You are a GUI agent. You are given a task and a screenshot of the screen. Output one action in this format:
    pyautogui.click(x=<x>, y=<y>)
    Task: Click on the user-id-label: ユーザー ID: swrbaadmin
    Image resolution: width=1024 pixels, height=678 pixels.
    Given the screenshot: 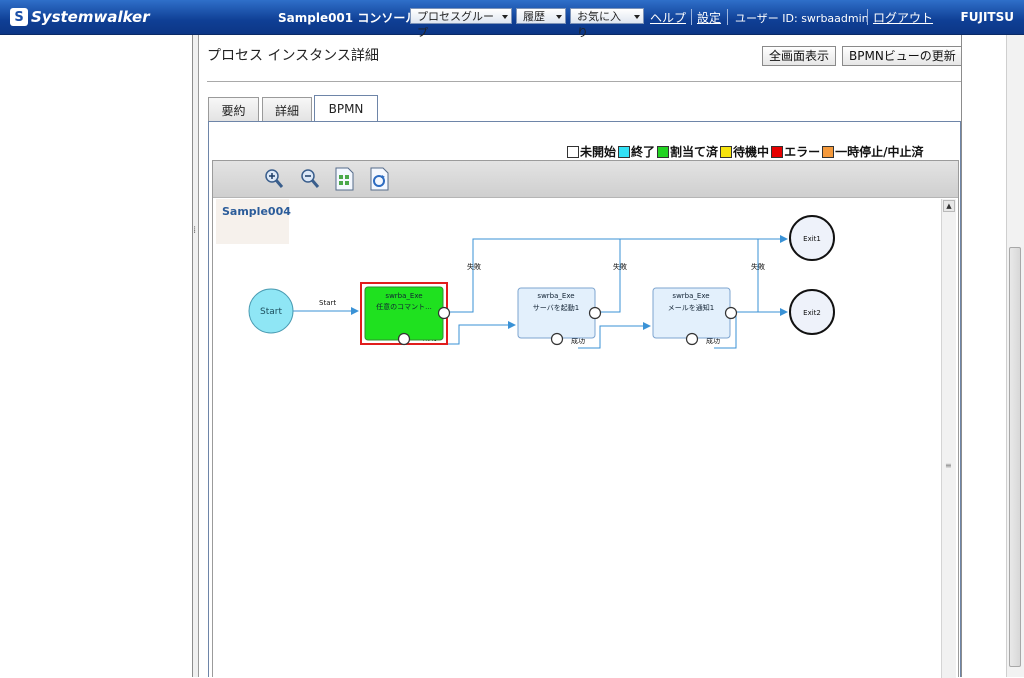 What is the action you would take?
    pyautogui.click(x=802, y=18)
    